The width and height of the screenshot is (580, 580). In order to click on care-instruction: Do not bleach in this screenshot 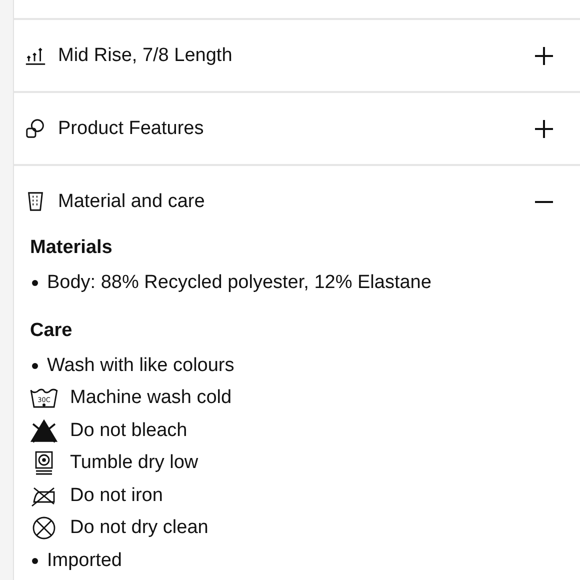, I will do `click(129, 431)`.